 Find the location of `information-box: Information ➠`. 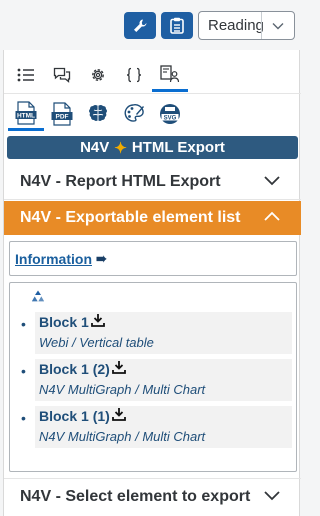

information-box: Information ➠ is located at coordinates (153, 258).